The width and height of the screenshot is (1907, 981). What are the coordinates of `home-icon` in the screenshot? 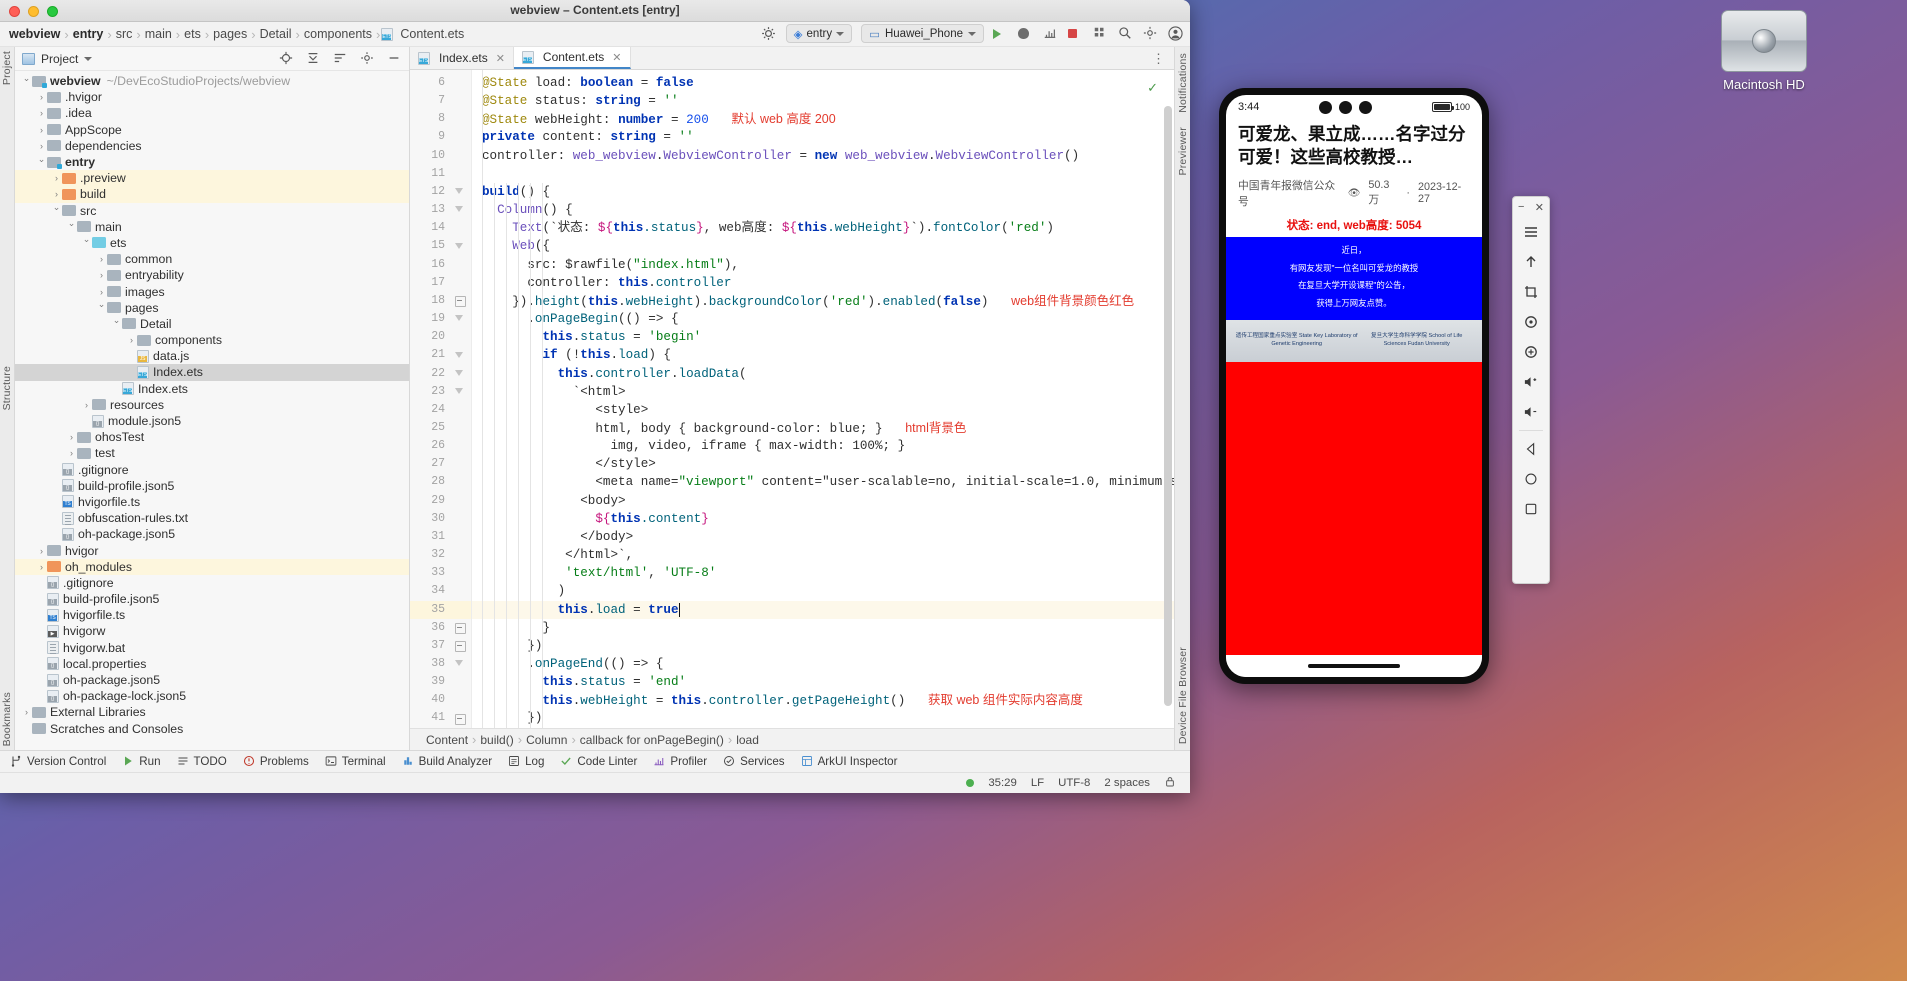 It's located at (1531, 479).